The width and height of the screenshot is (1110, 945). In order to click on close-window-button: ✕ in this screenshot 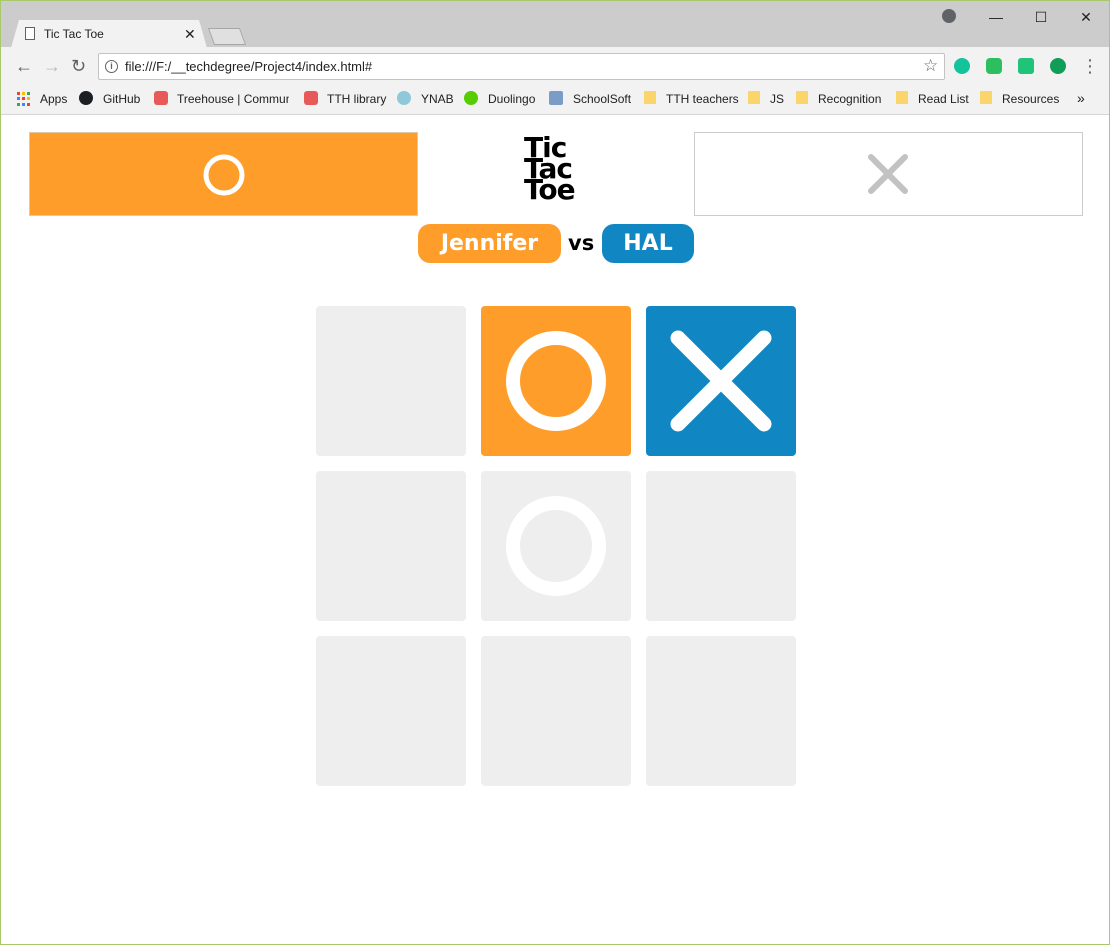, I will do `click(1086, 17)`.